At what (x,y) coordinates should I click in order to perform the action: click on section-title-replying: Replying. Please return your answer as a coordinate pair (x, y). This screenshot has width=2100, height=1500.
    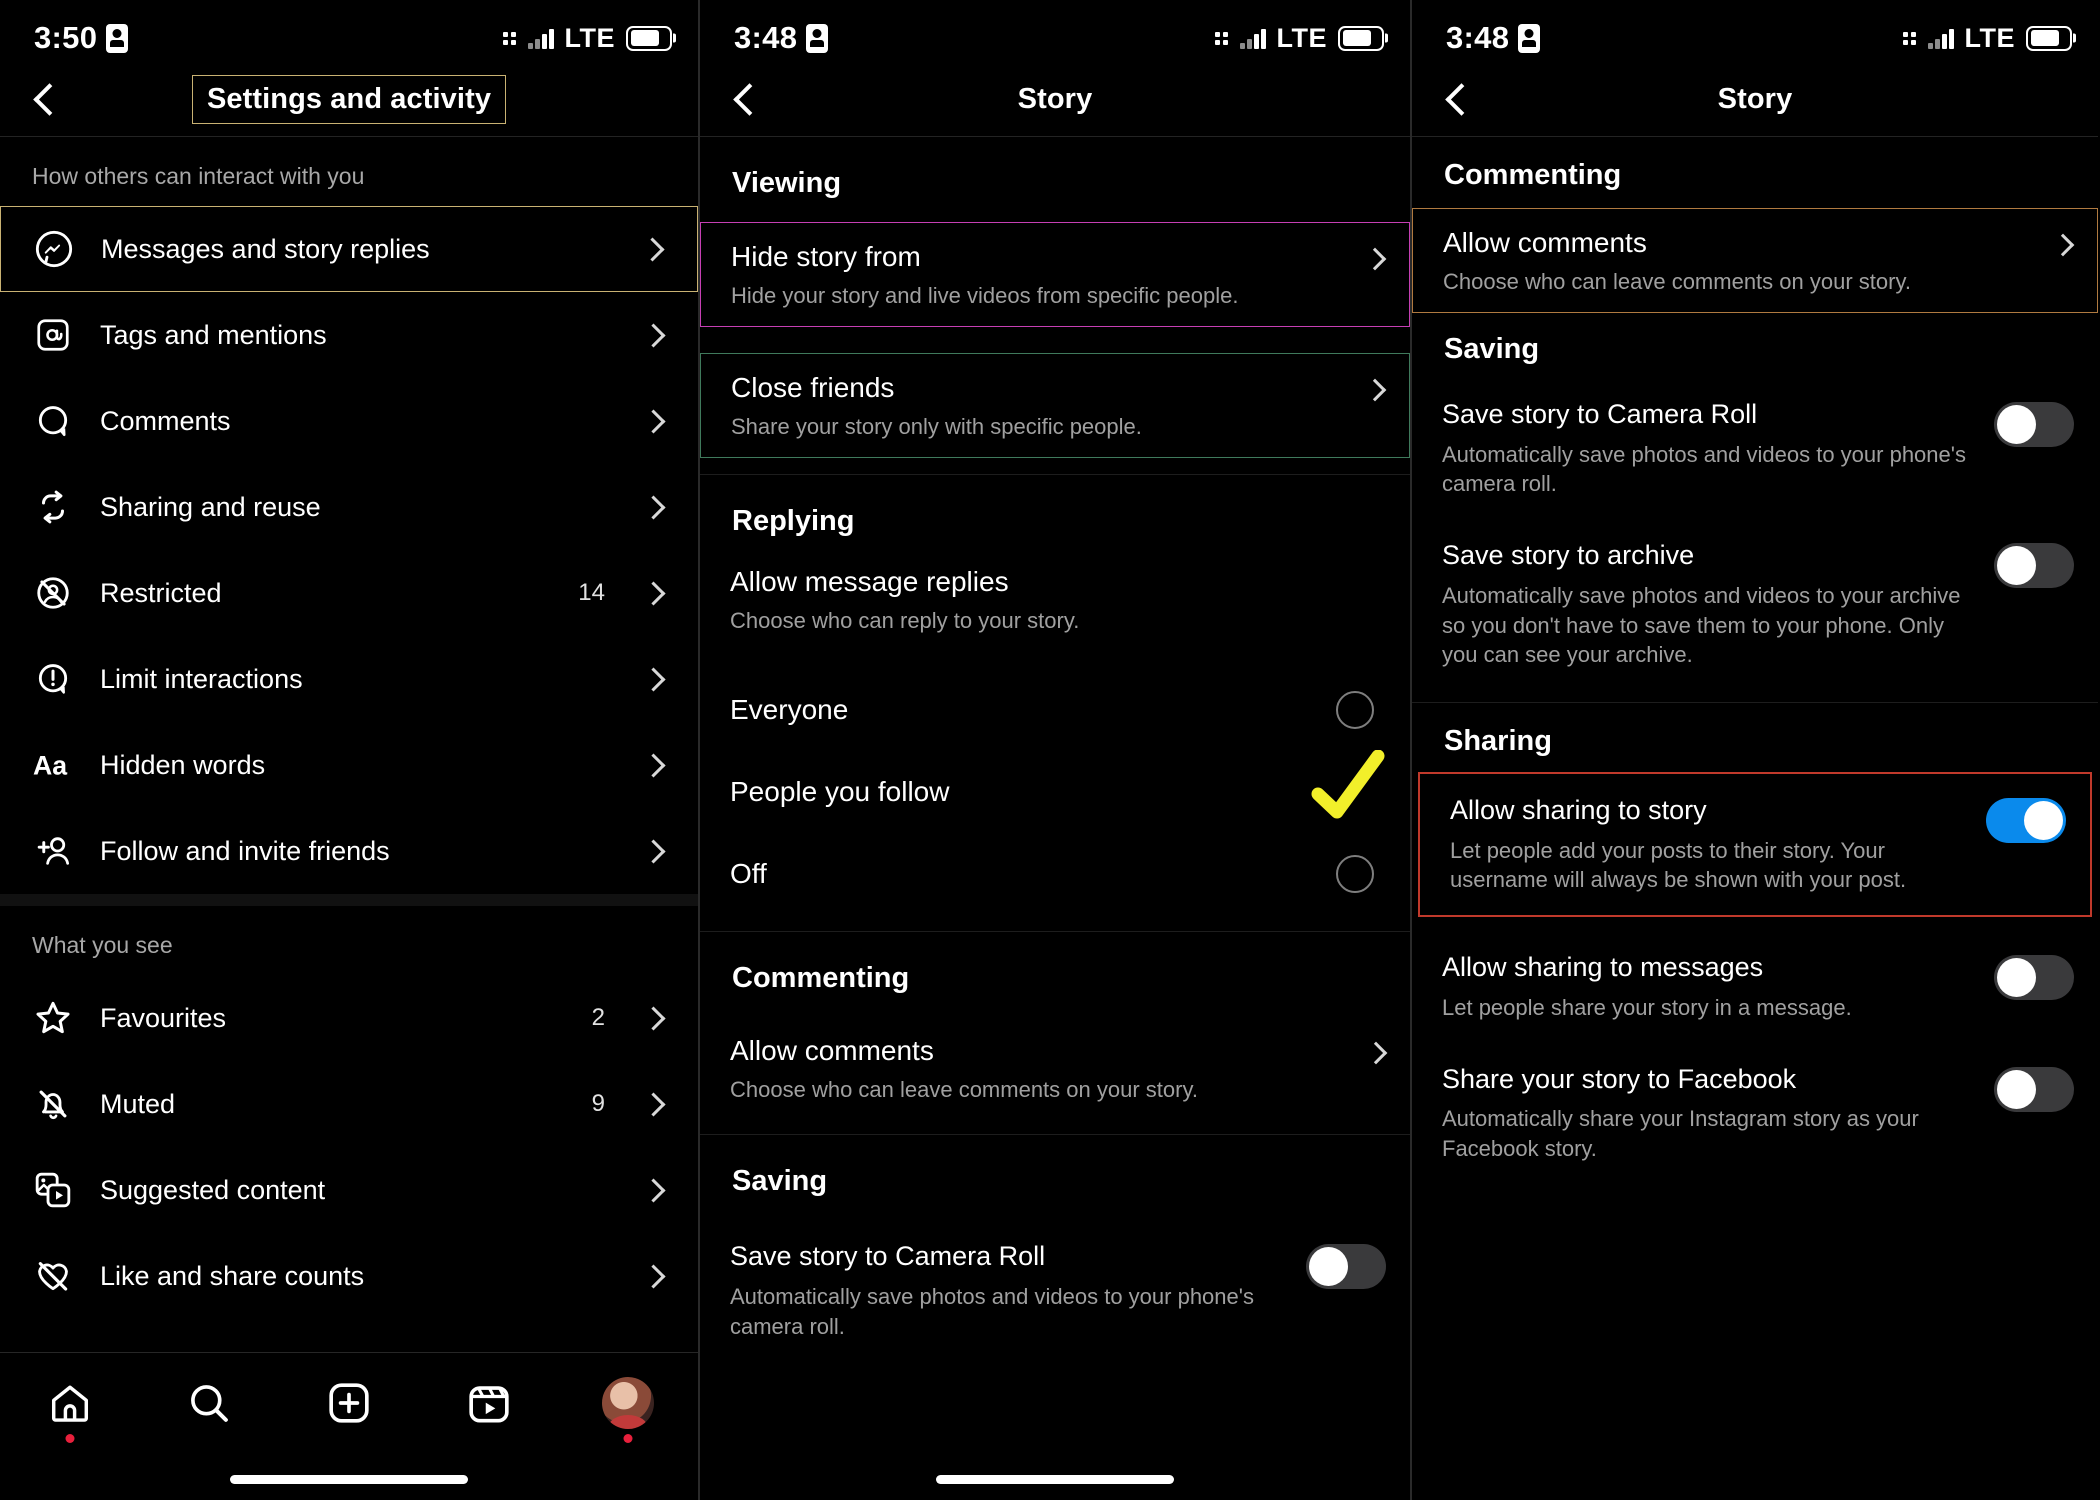
    Looking at the image, I should click on (793, 521).